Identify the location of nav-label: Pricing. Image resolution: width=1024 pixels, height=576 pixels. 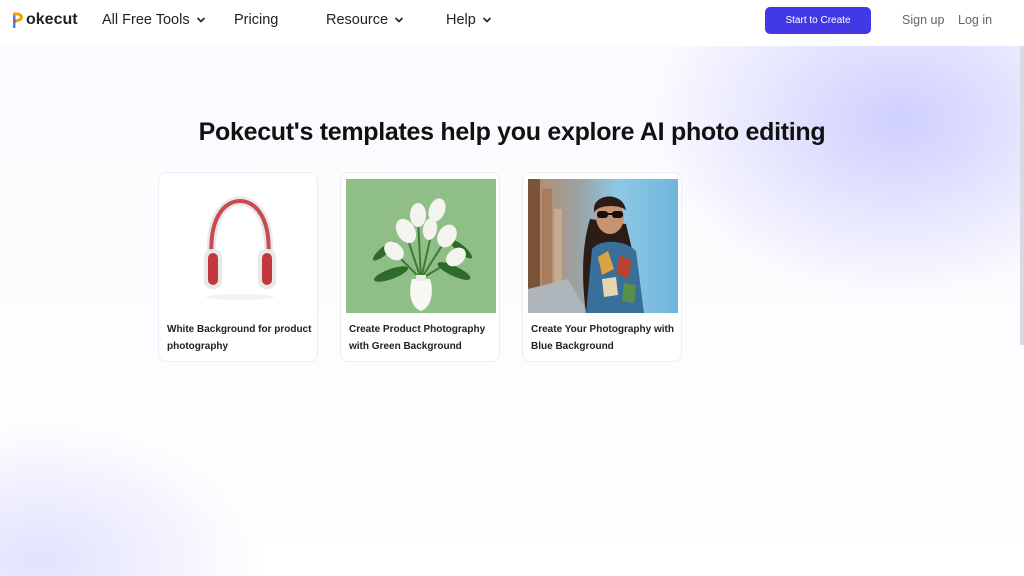
(256, 20).